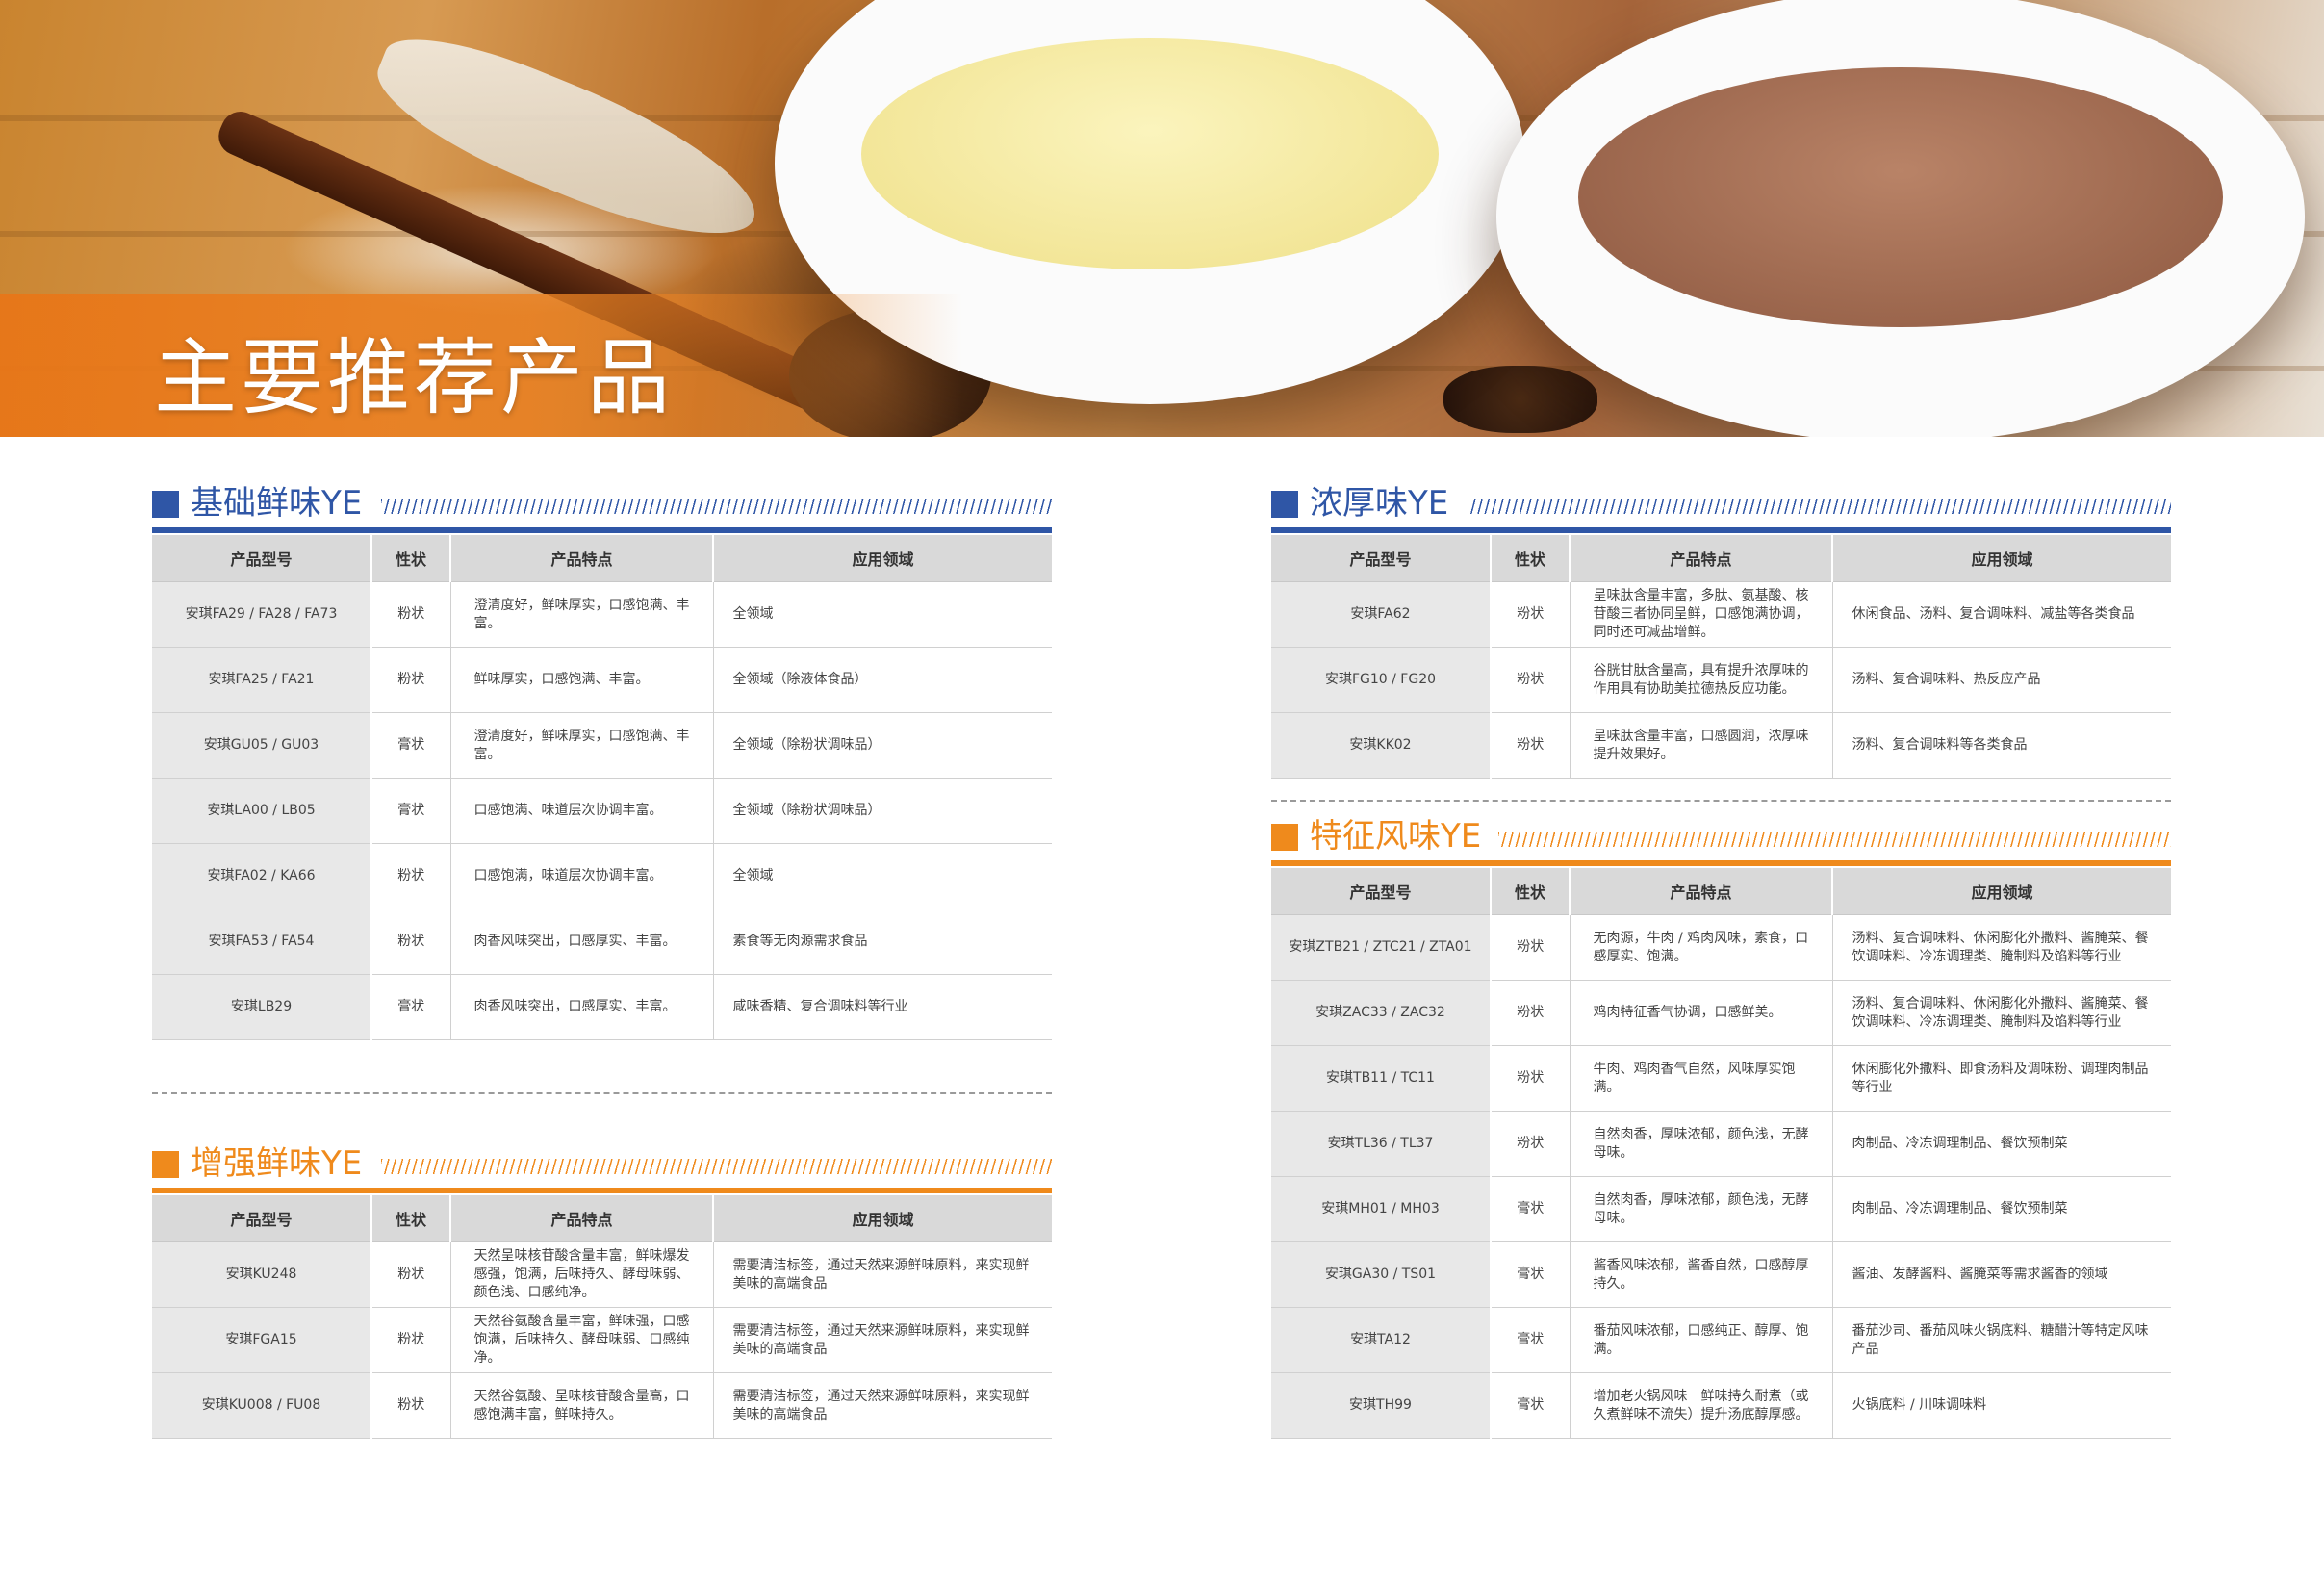  Describe the element at coordinates (414, 378) in the screenshot. I see `page-title: 主要推荐产品` at that location.